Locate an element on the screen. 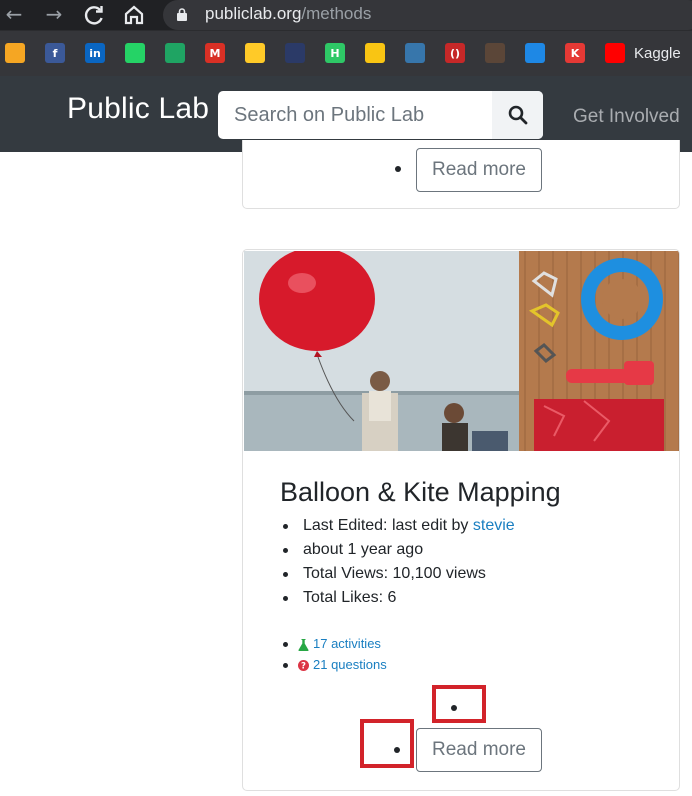 Image resolution: width=692 pixels, height=796 pixels. whatsapp-icon is located at coordinates (135, 53).